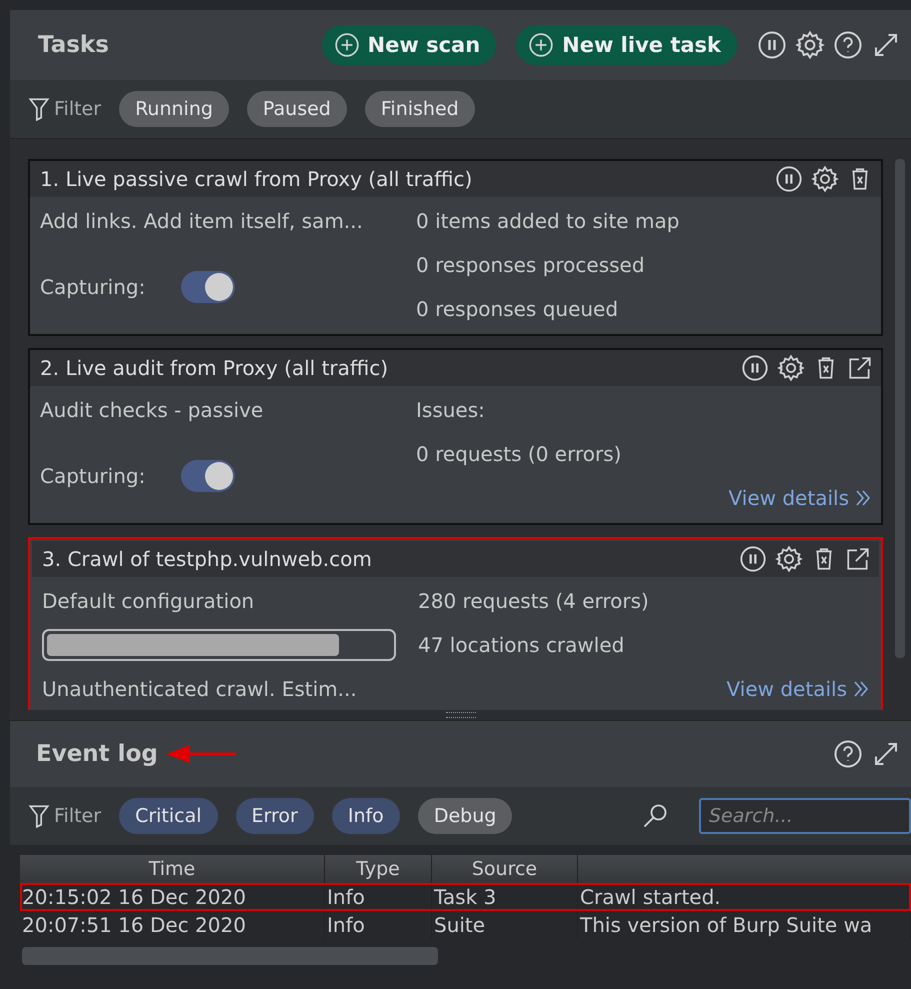 The width and height of the screenshot is (911, 989). I want to click on filter-chip: Error, so click(275, 816).